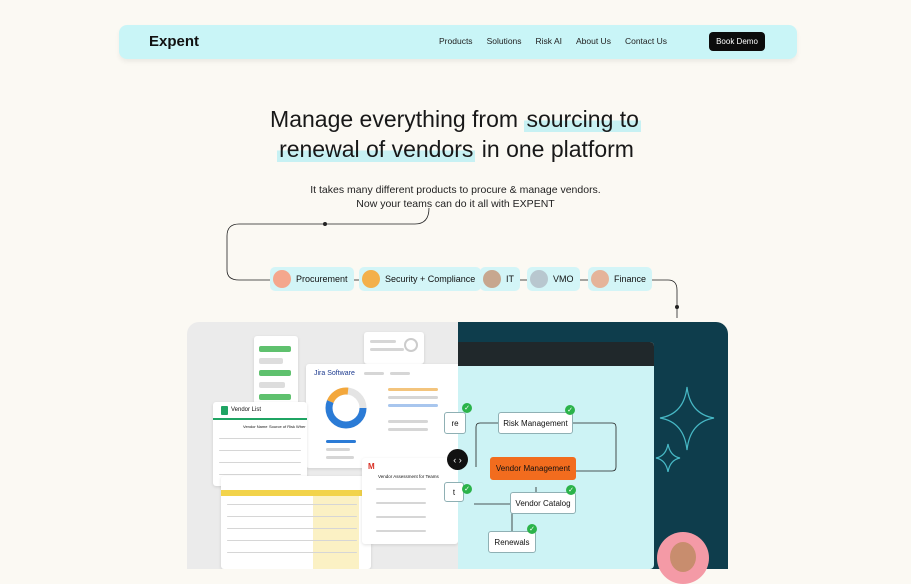 This screenshot has height=584, width=911. What do you see at coordinates (685, 429) in the screenshot?
I see `sparkle-icon` at bounding box center [685, 429].